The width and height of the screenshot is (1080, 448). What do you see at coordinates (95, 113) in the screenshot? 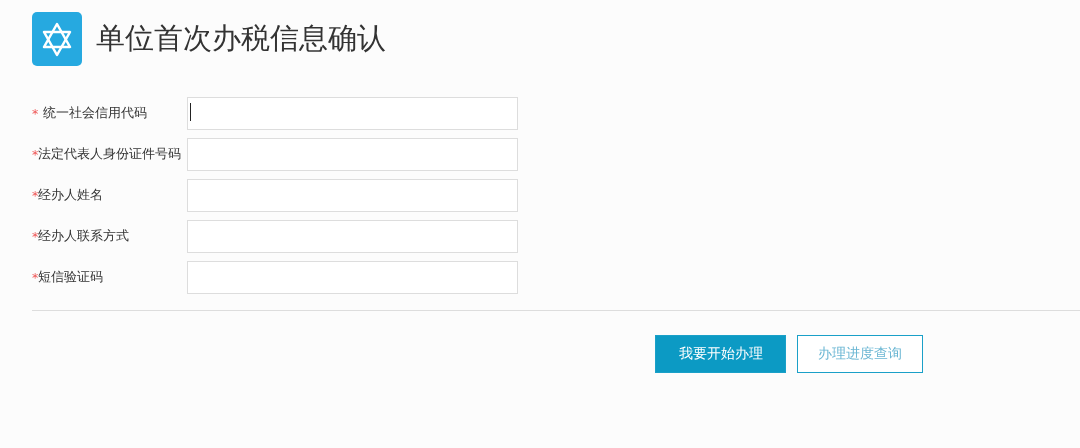
I see `field-label: 统一社会信用代码` at bounding box center [95, 113].